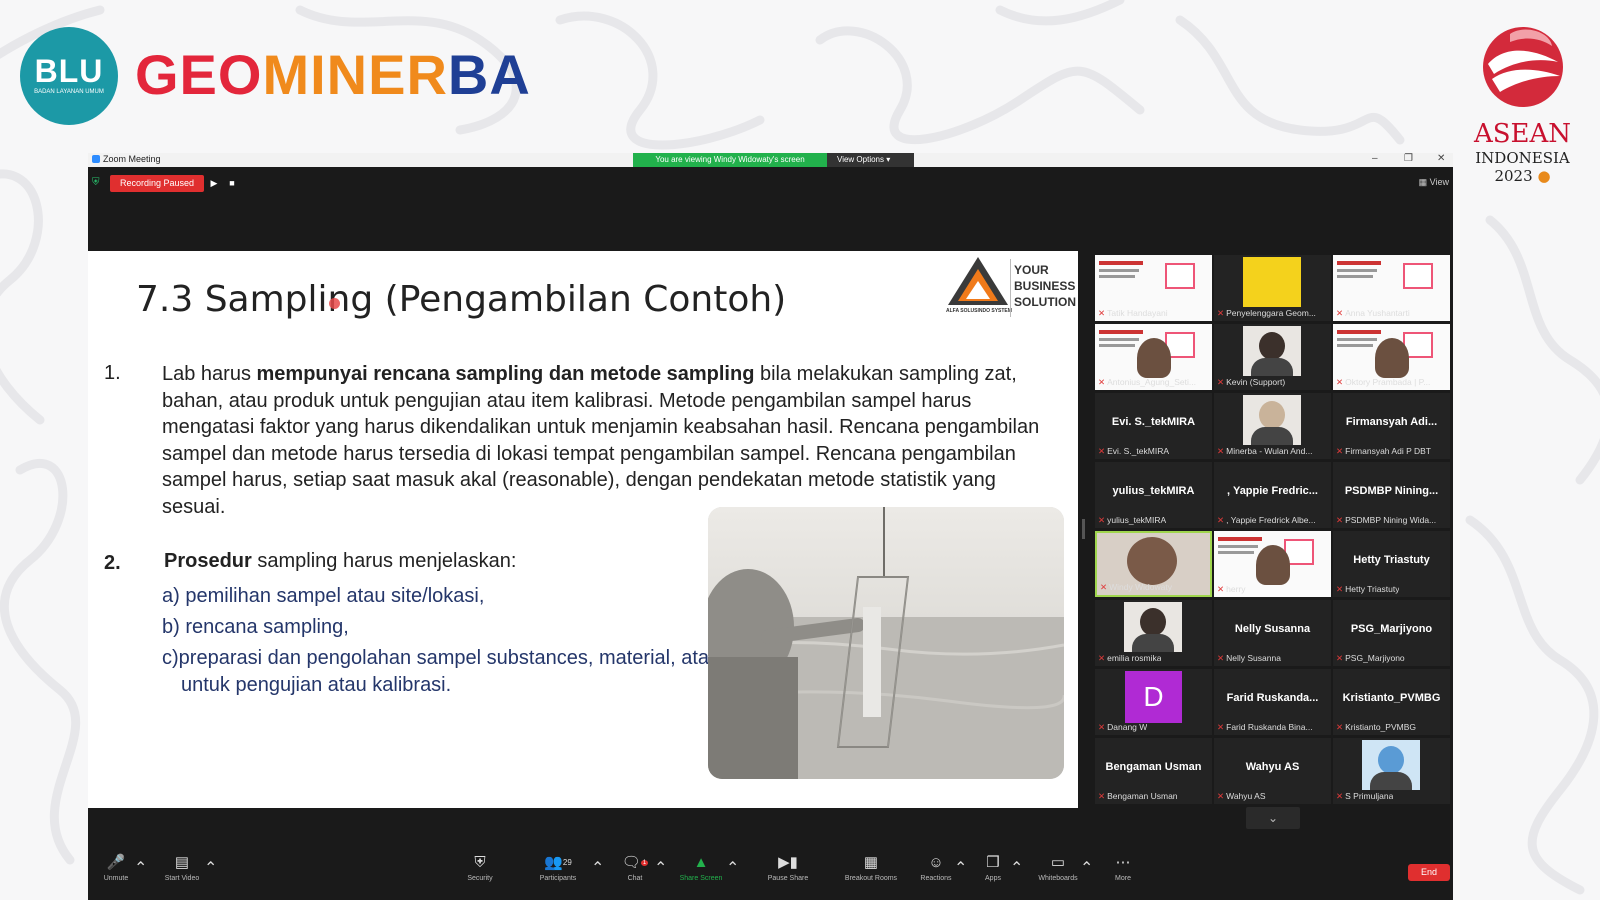  What do you see at coordinates (1375, 158) in the screenshot?
I see `minimize-icon: –` at bounding box center [1375, 158].